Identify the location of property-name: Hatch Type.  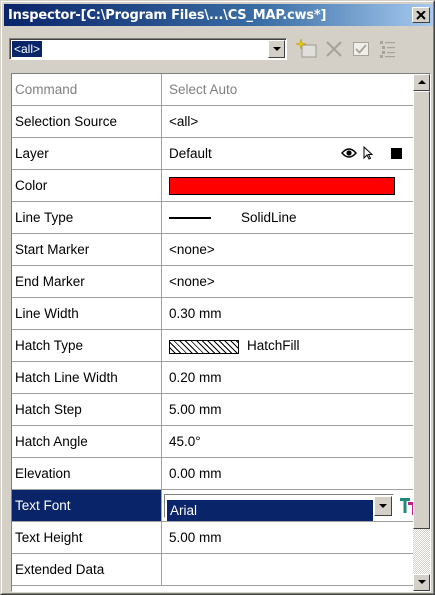
(87, 345).